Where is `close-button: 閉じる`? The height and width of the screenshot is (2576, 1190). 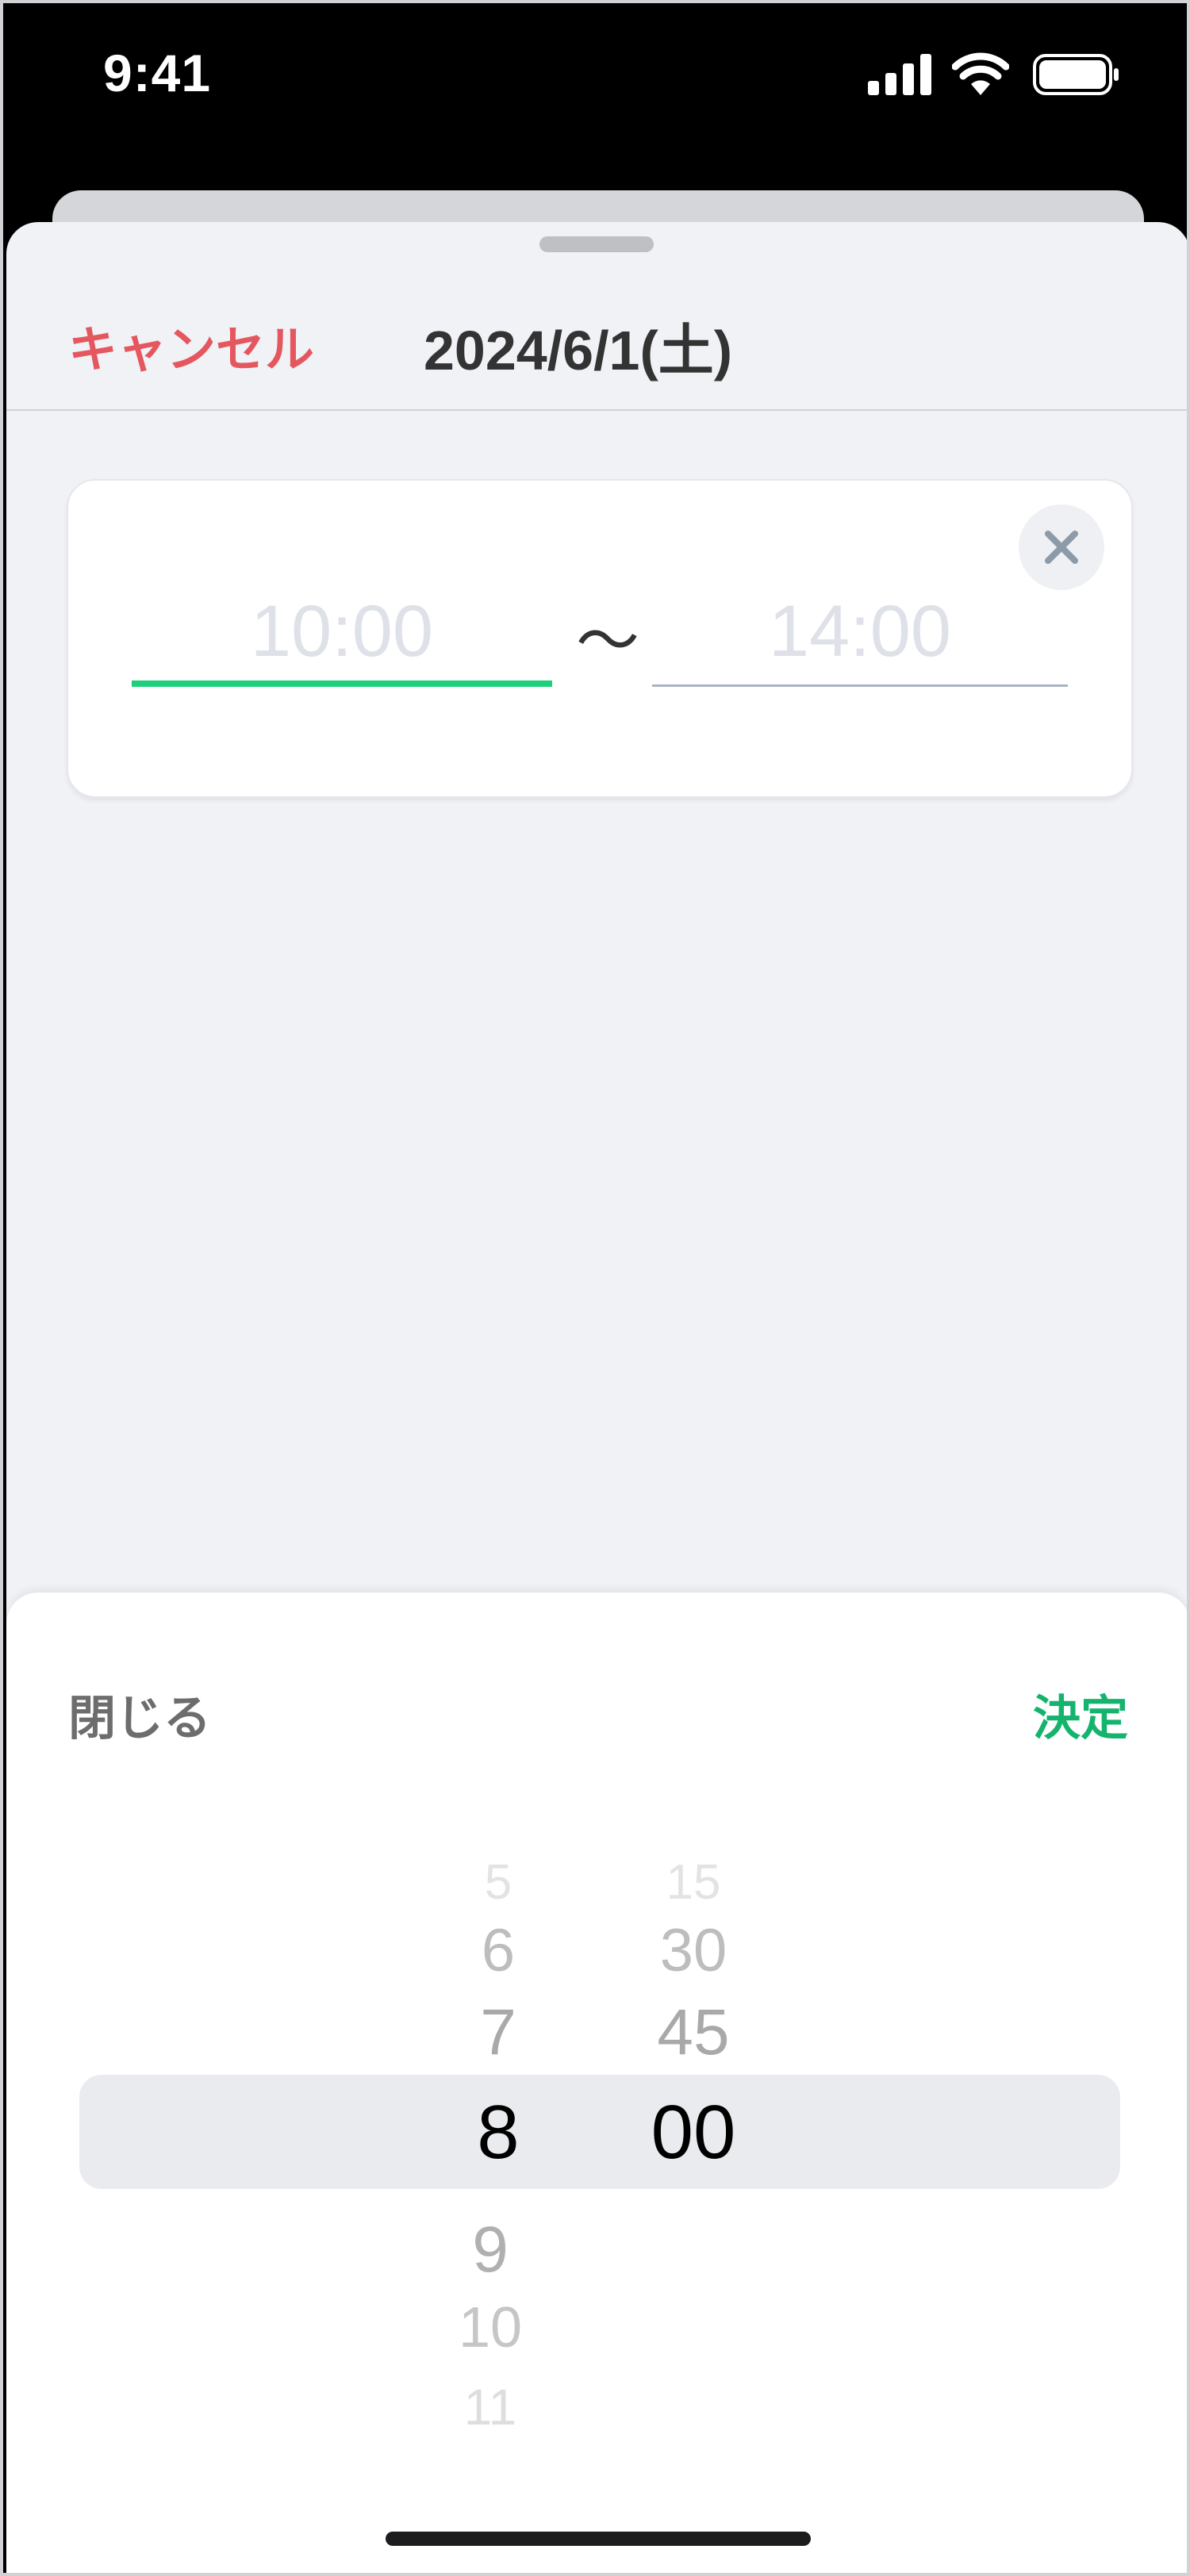
close-button: 閉じる is located at coordinates (139, 1715).